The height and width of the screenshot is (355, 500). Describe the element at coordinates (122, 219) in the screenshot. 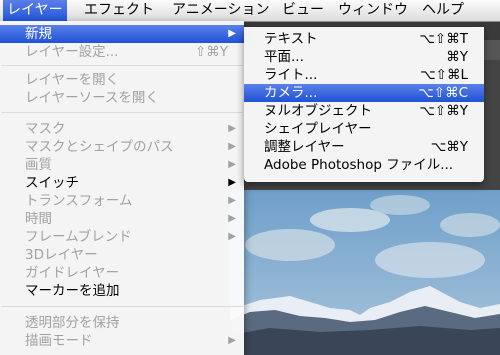

I see `menu-item-time: 時間 ▶` at that location.